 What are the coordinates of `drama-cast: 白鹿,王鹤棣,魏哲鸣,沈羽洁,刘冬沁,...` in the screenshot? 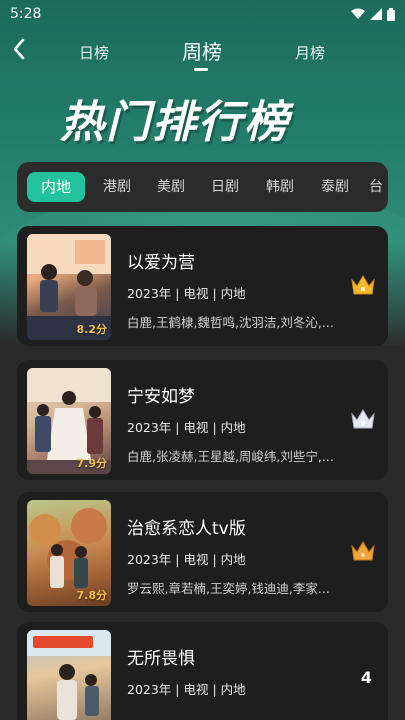 It's located at (230, 322).